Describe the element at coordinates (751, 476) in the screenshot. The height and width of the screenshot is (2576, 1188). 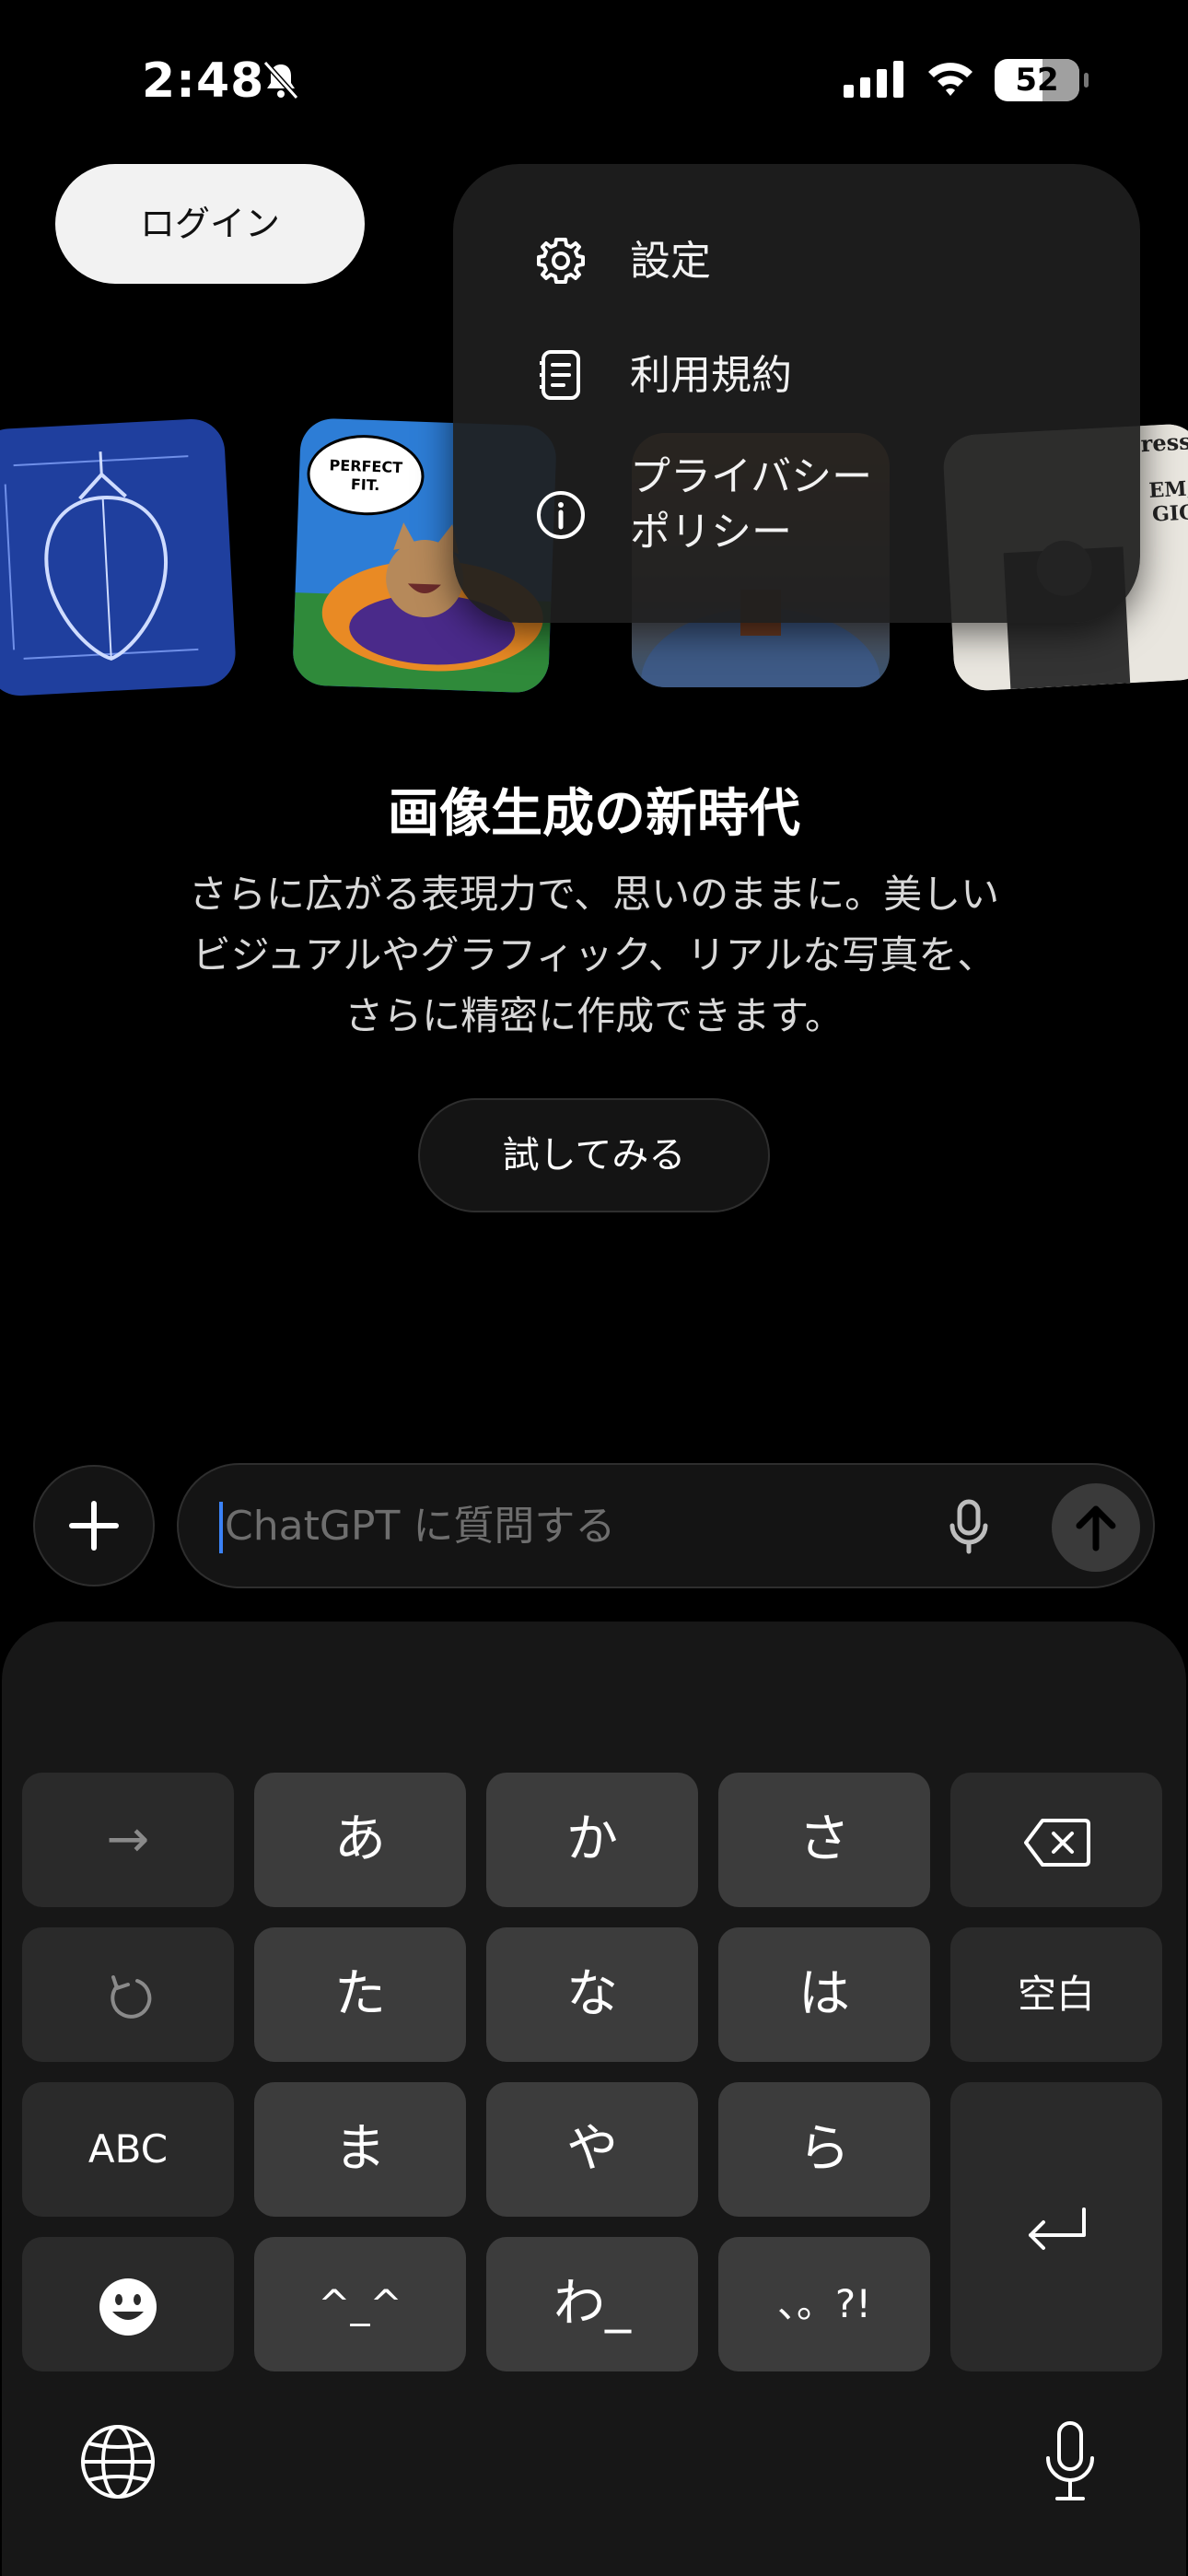
I see `privacy-label-line1: プライバシー` at that location.